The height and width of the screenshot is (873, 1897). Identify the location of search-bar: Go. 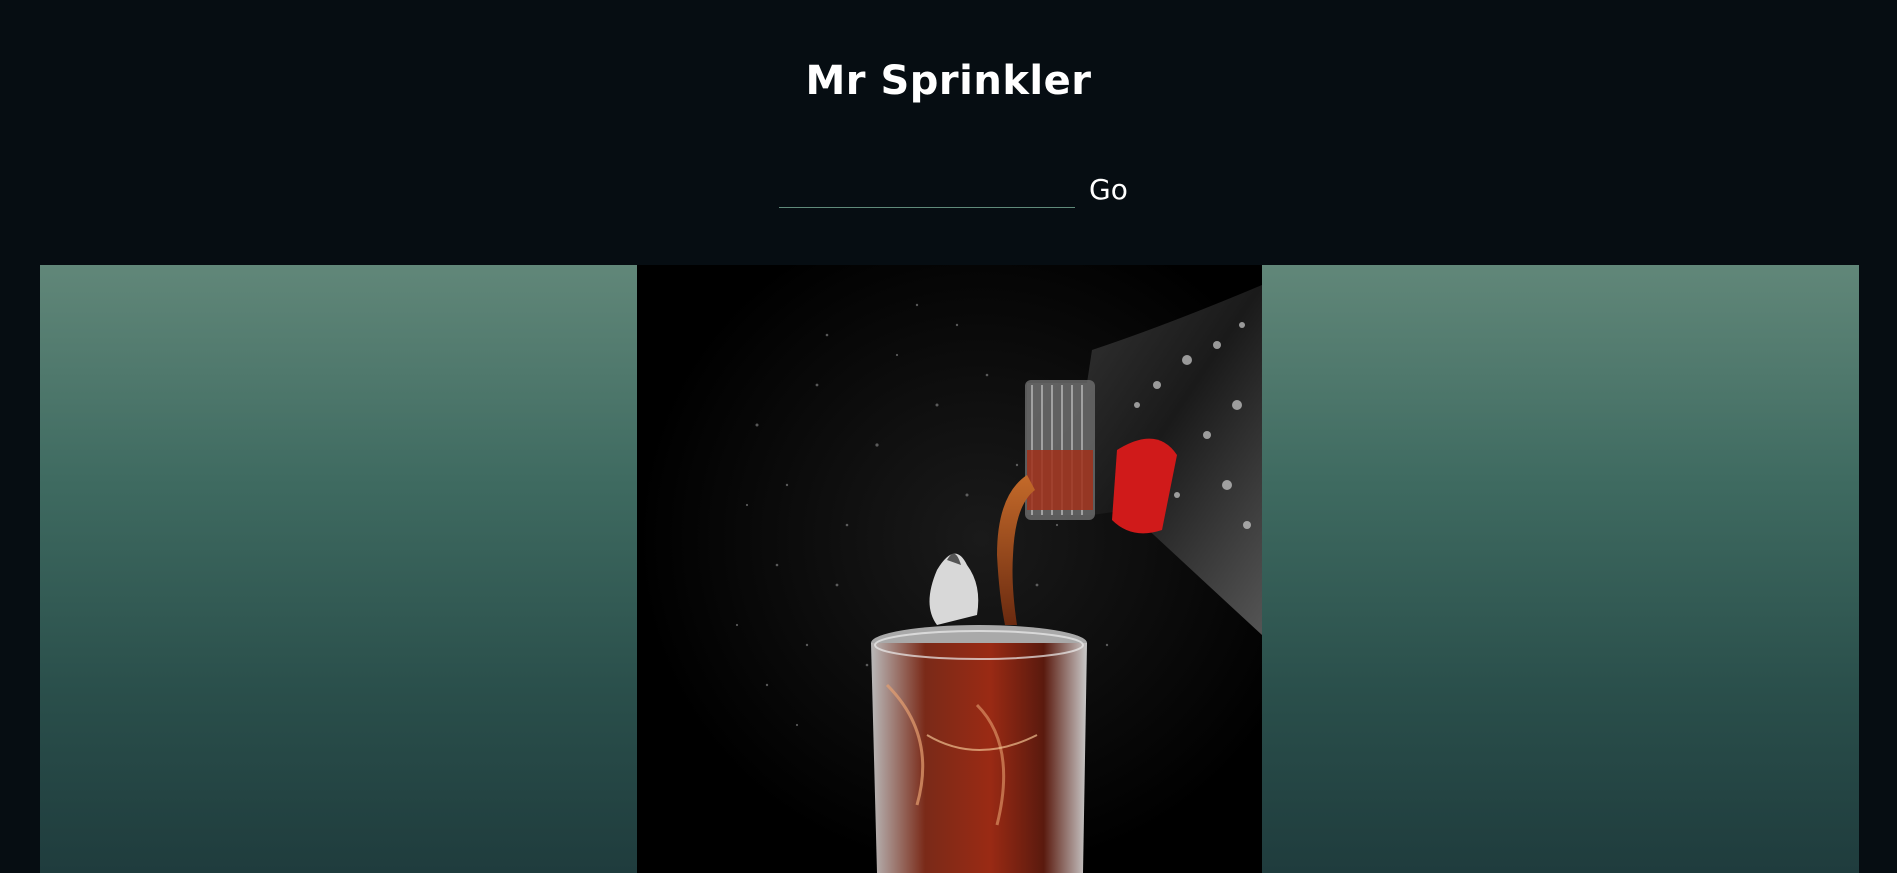
(955, 186).